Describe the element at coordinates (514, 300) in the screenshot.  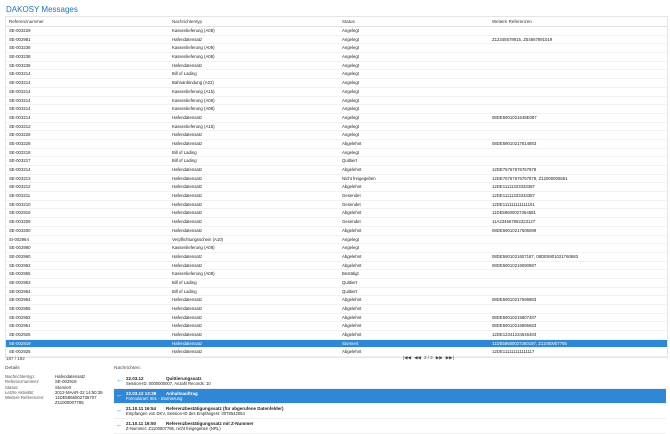
I see `cell-other-references: 08DE5901021759698​3` at that location.